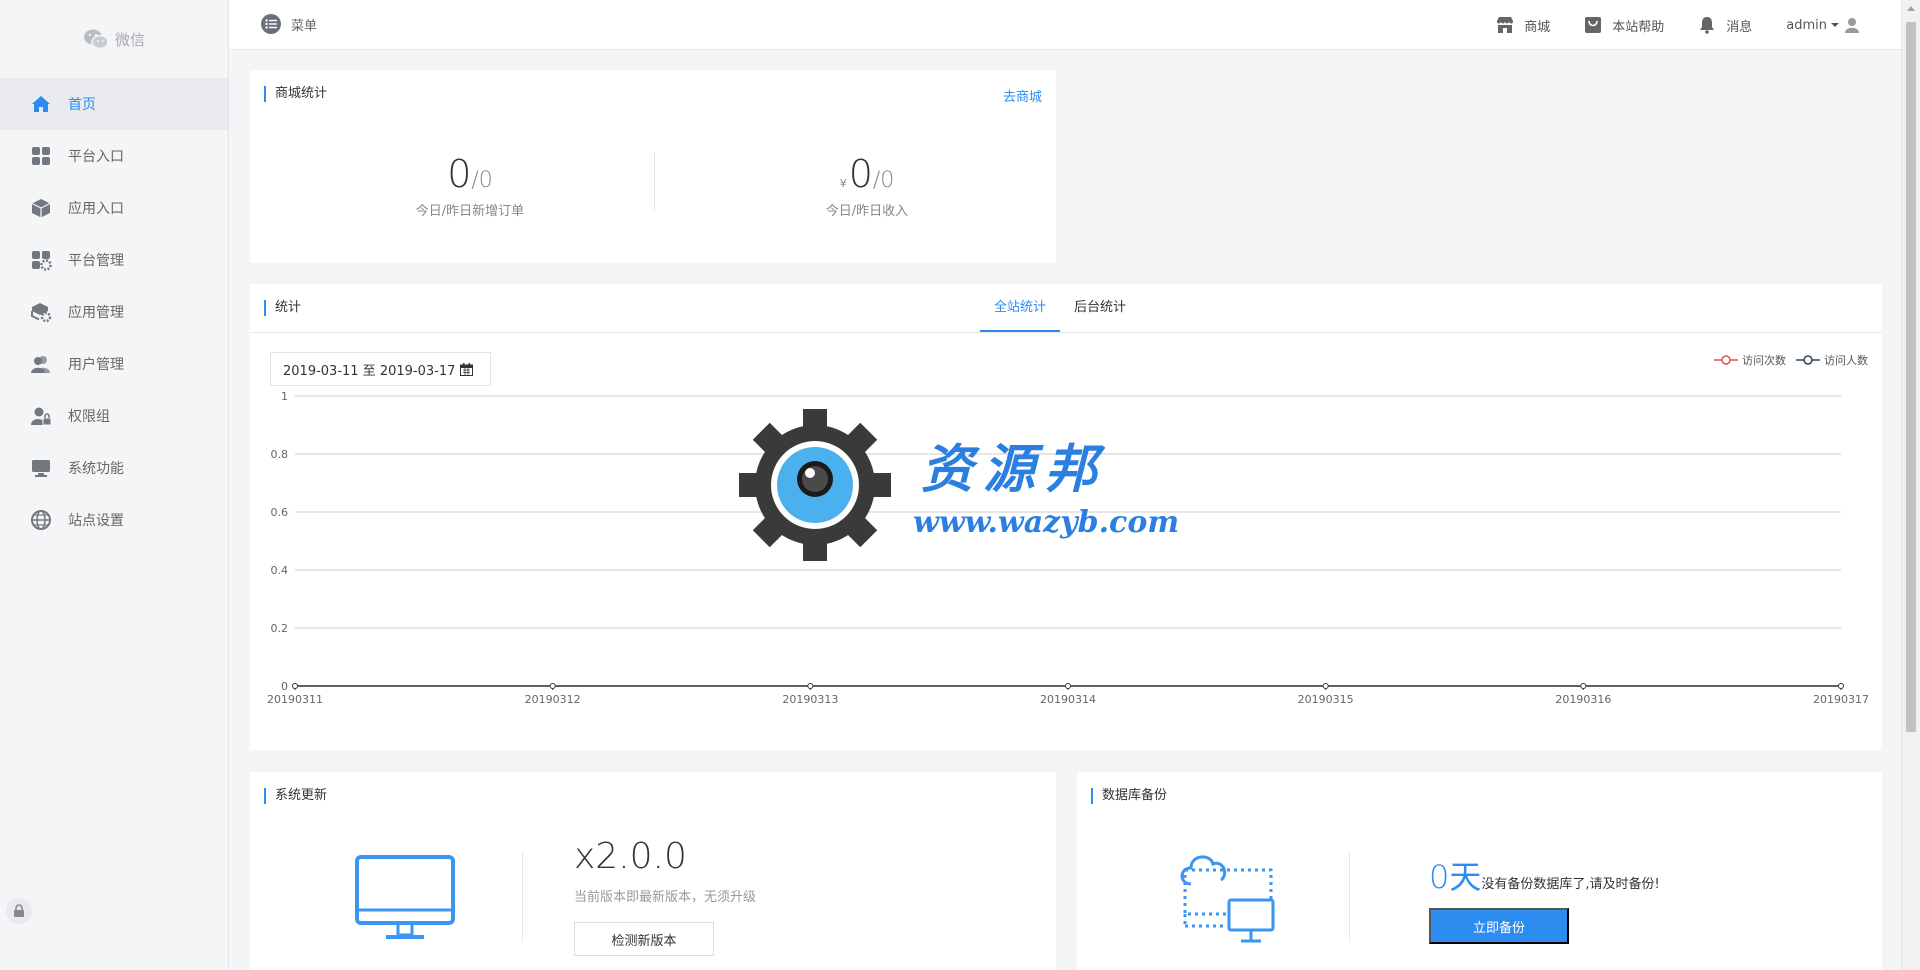  I want to click on legend-label: 访问人数, so click(1846, 360).